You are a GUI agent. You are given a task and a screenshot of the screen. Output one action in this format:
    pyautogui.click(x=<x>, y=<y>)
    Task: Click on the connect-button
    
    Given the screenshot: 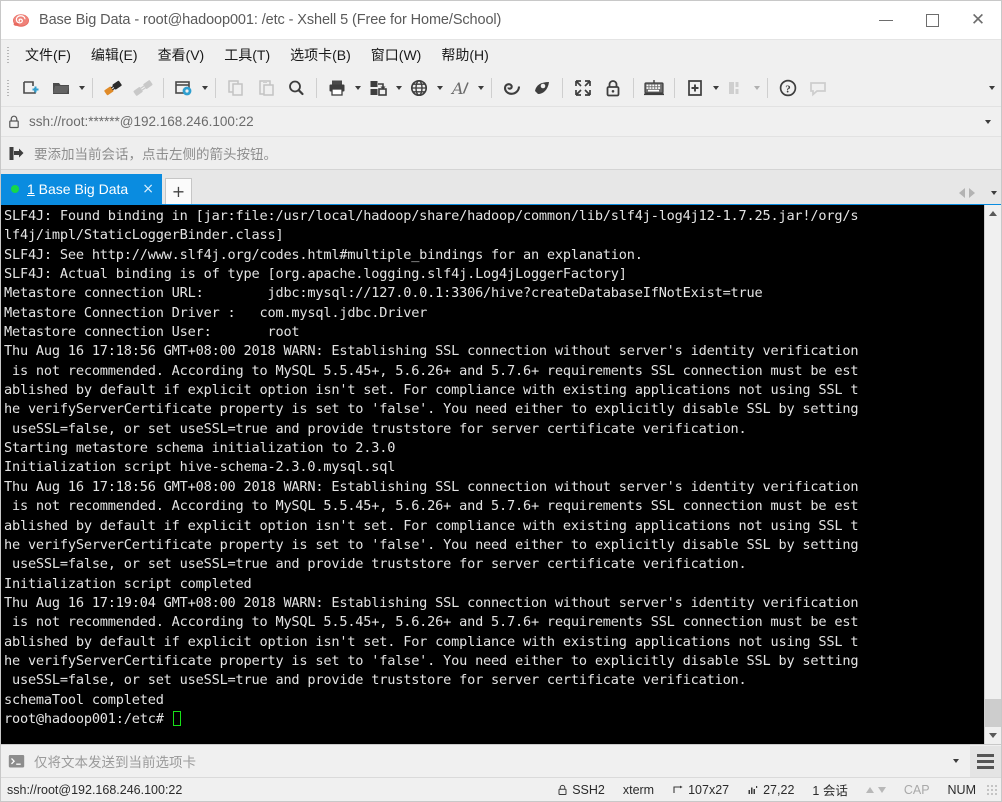 What is the action you would take?
    pyautogui.click(x=113, y=88)
    